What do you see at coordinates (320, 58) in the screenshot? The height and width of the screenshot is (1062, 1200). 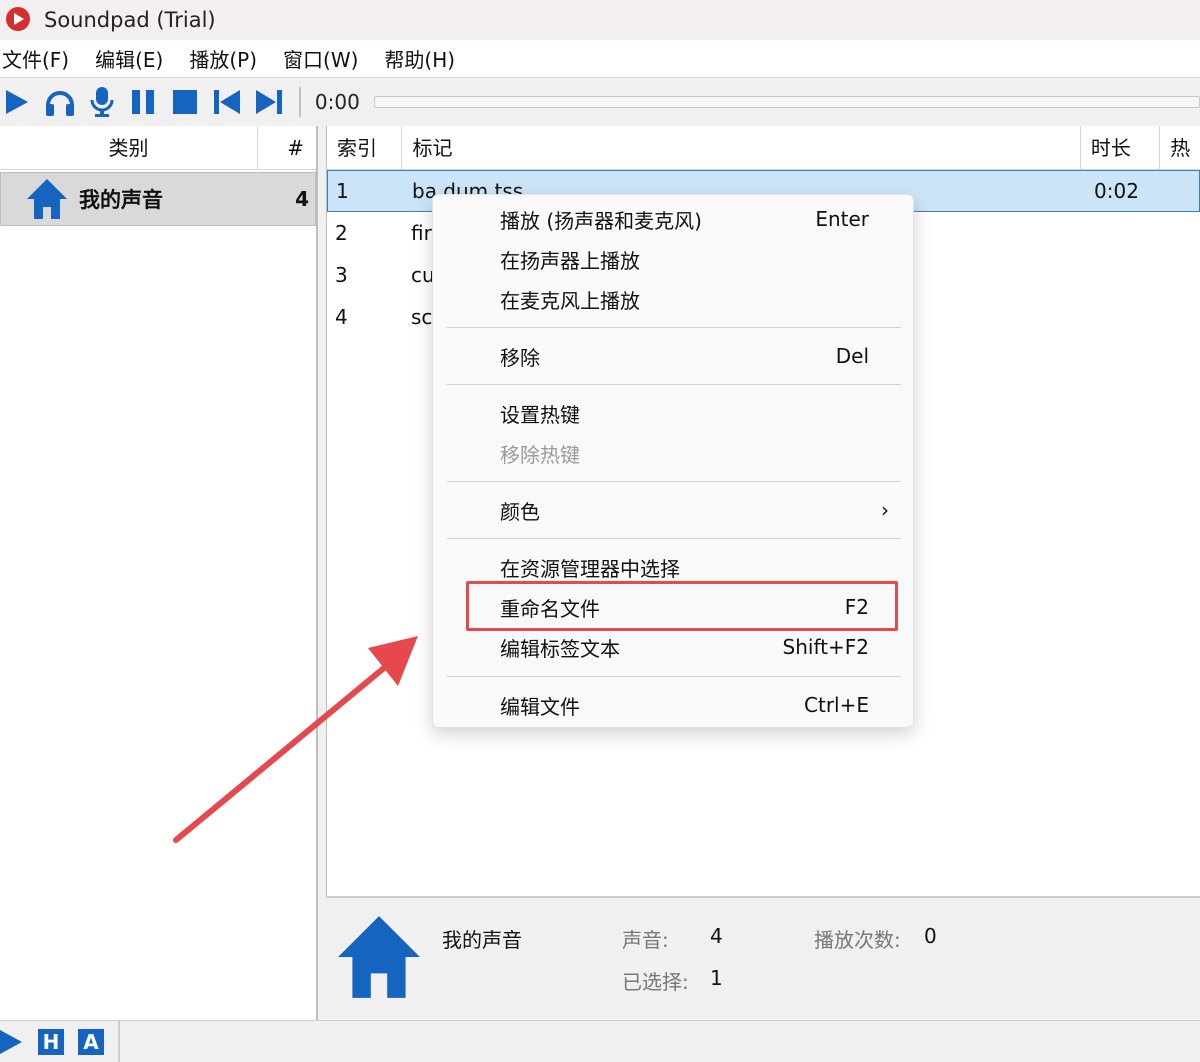 I see `menu-window: 窗口(W)` at bounding box center [320, 58].